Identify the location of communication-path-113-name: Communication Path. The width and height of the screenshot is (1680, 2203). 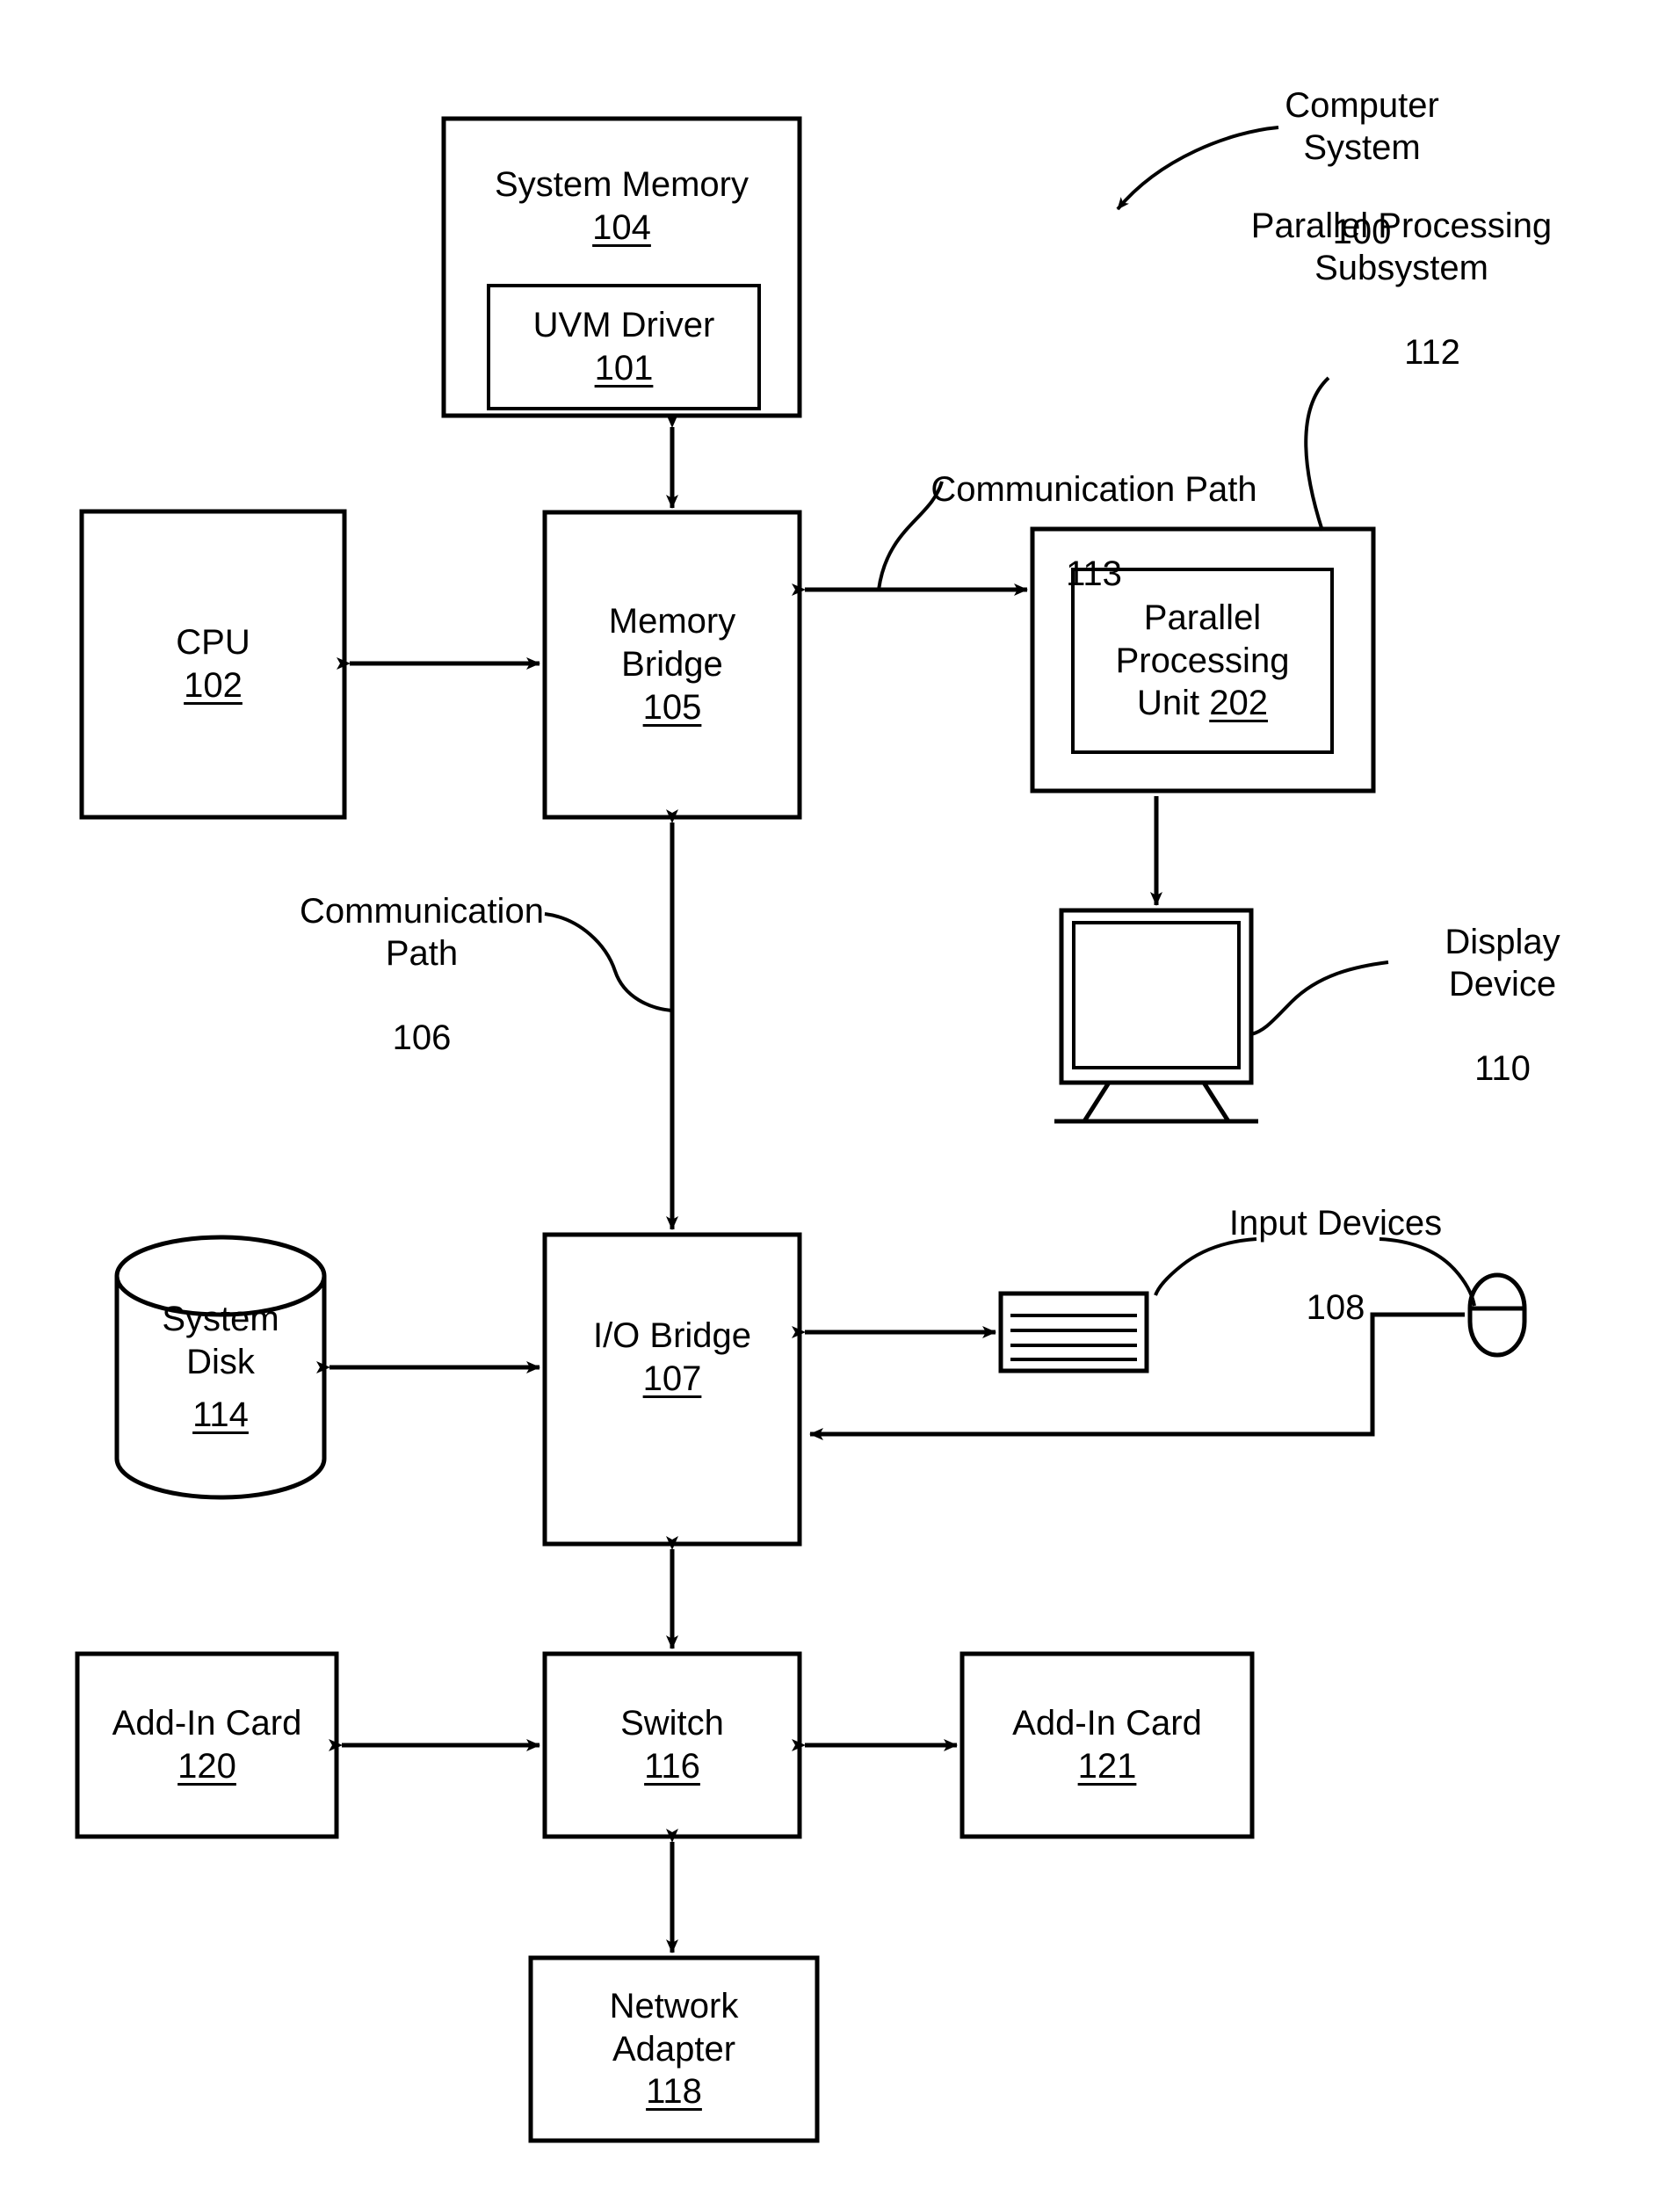
(1094, 489).